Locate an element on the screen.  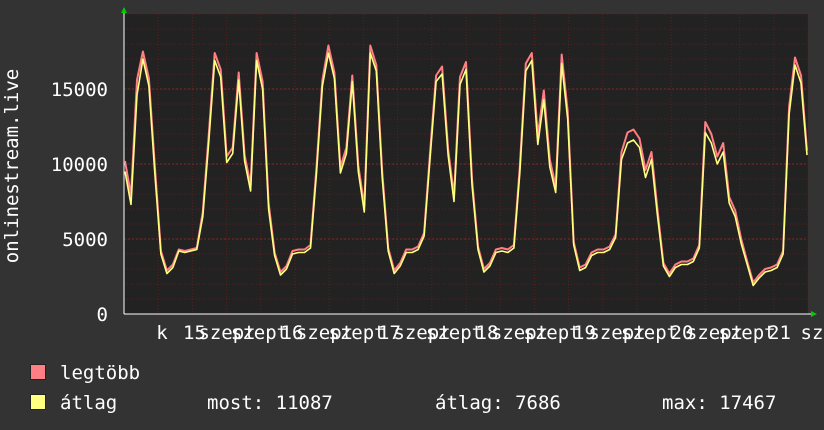
y-tick-label: 5000 is located at coordinates (85, 240).